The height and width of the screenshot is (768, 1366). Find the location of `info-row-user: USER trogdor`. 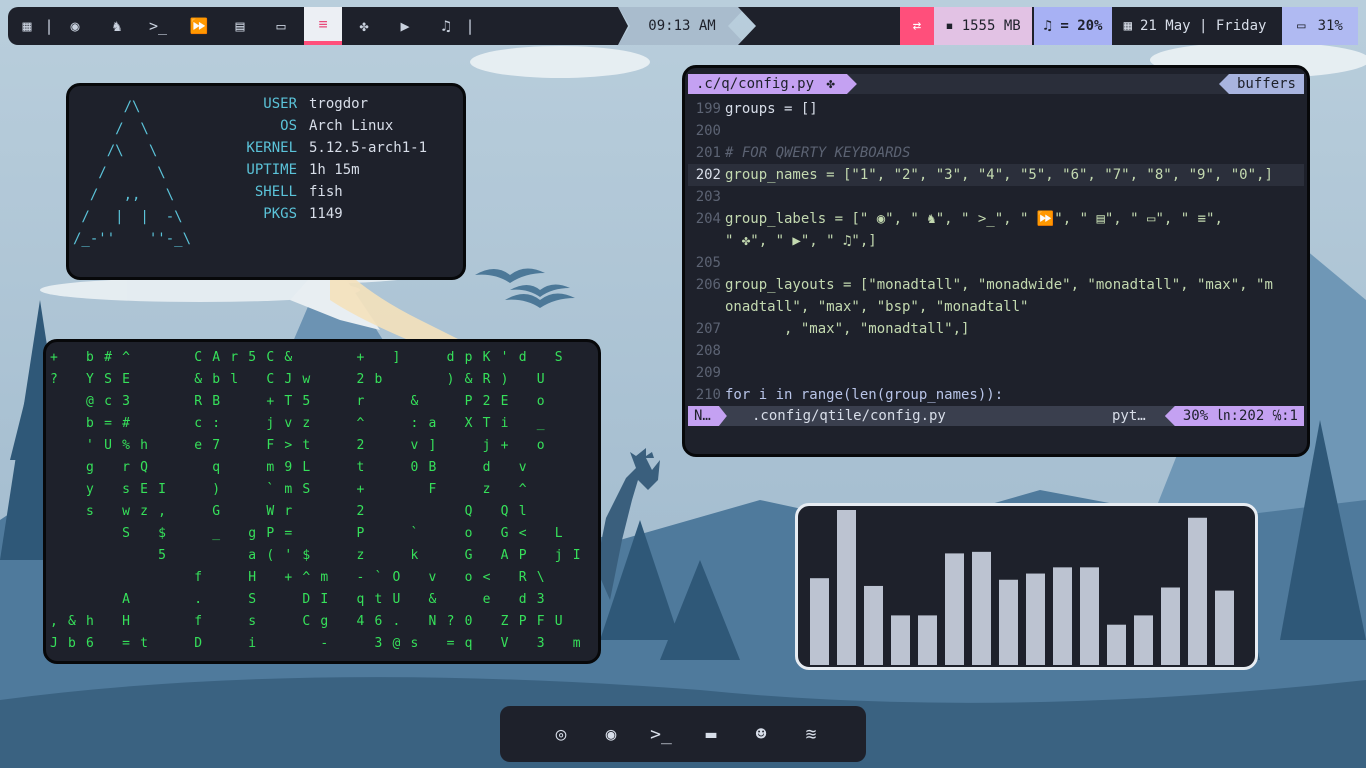

info-row-user: USER trogdor is located at coordinates (329, 107).